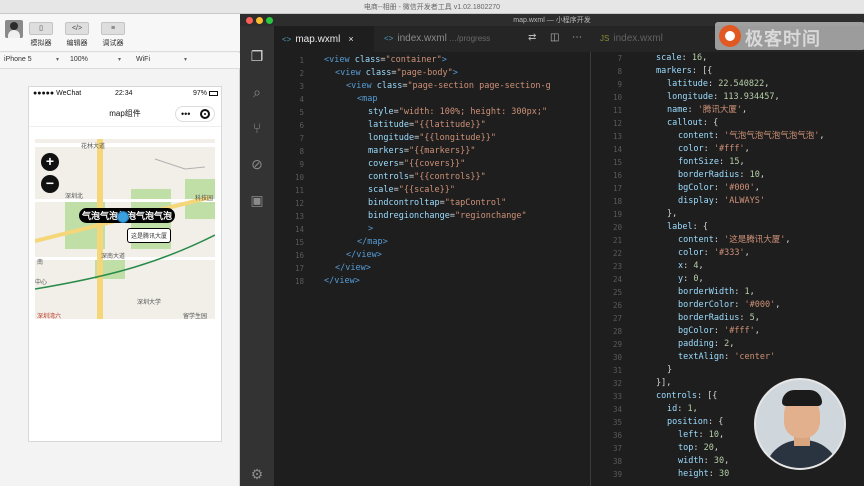 This screenshot has width=864, height=486. Describe the element at coordinates (448, 86) in the screenshot. I see `code-line: <view class="page-section page-section-g` at that location.